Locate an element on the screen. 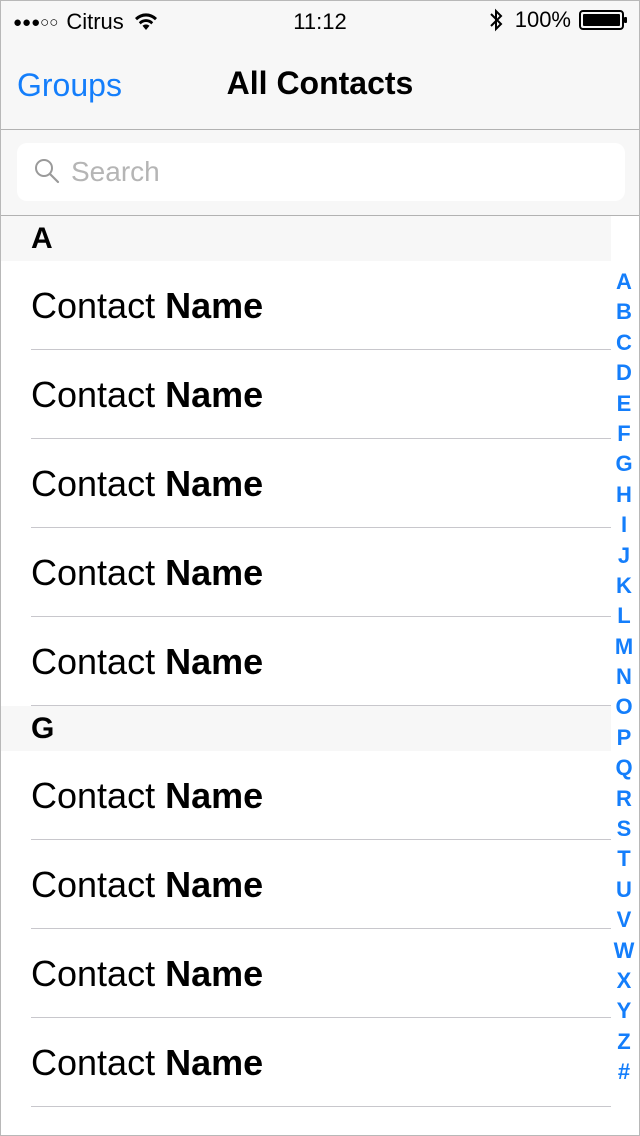  battery-icon is located at coordinates (604, 20).